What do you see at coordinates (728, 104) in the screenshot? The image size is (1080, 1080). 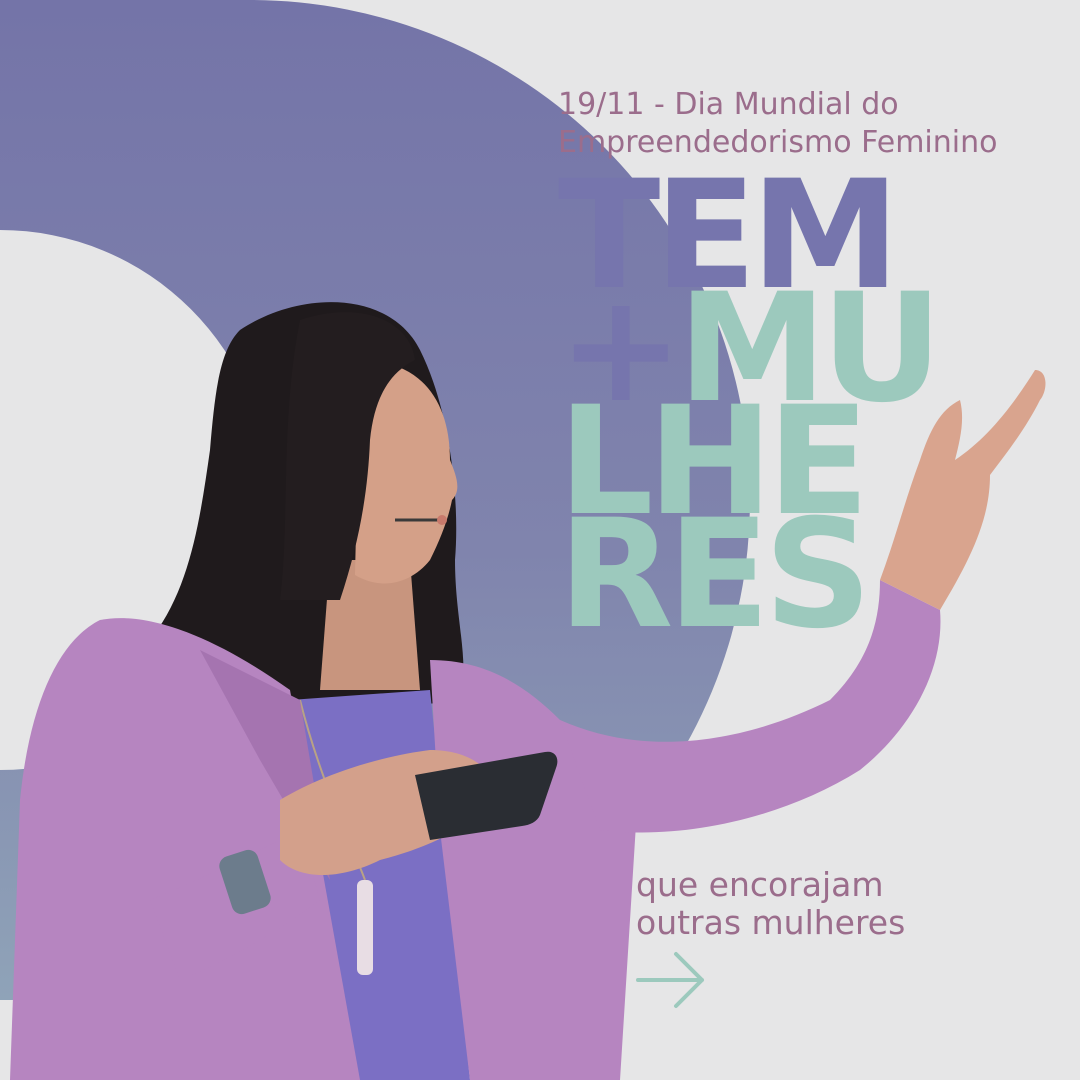 I see `subtitle-line-1: 19/11 - Dia Mundial do` at bounding box center [728, 104].